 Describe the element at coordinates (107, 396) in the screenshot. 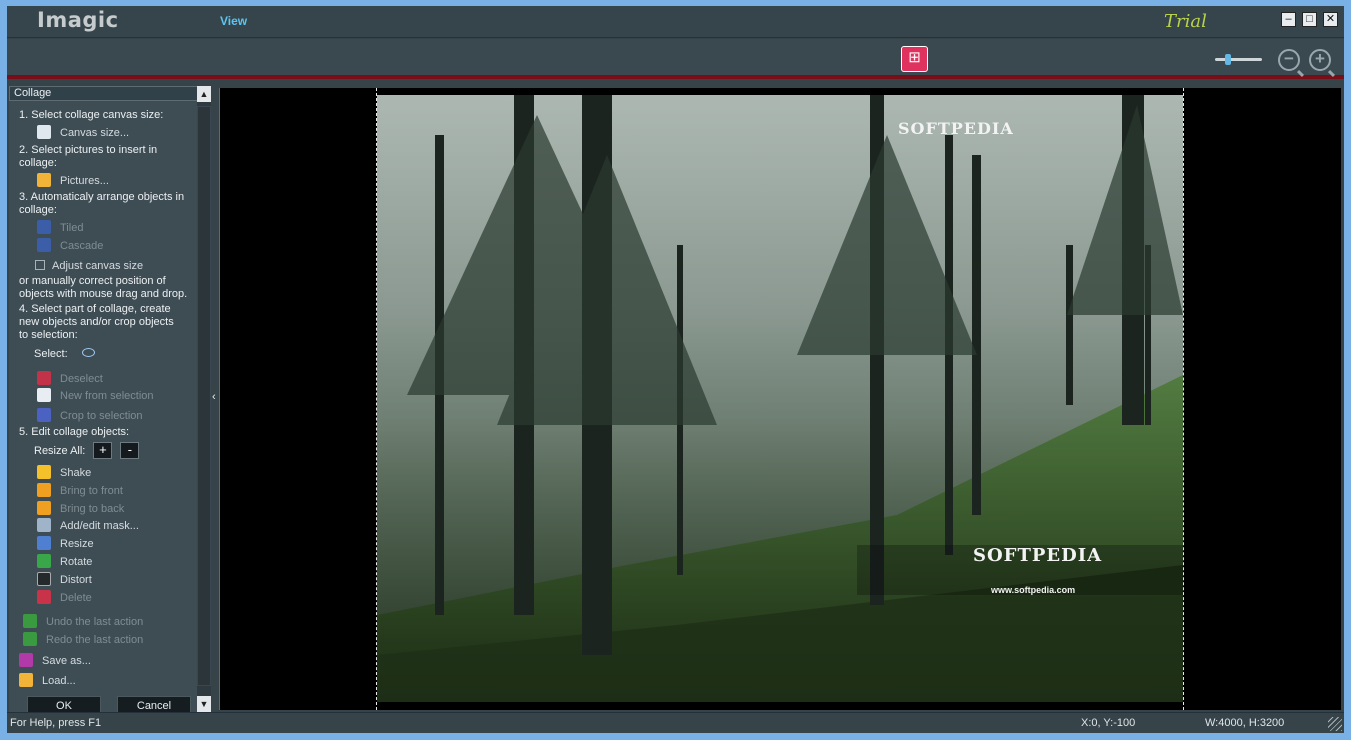

I see `new-from-selection-label: New from selection` at that location.